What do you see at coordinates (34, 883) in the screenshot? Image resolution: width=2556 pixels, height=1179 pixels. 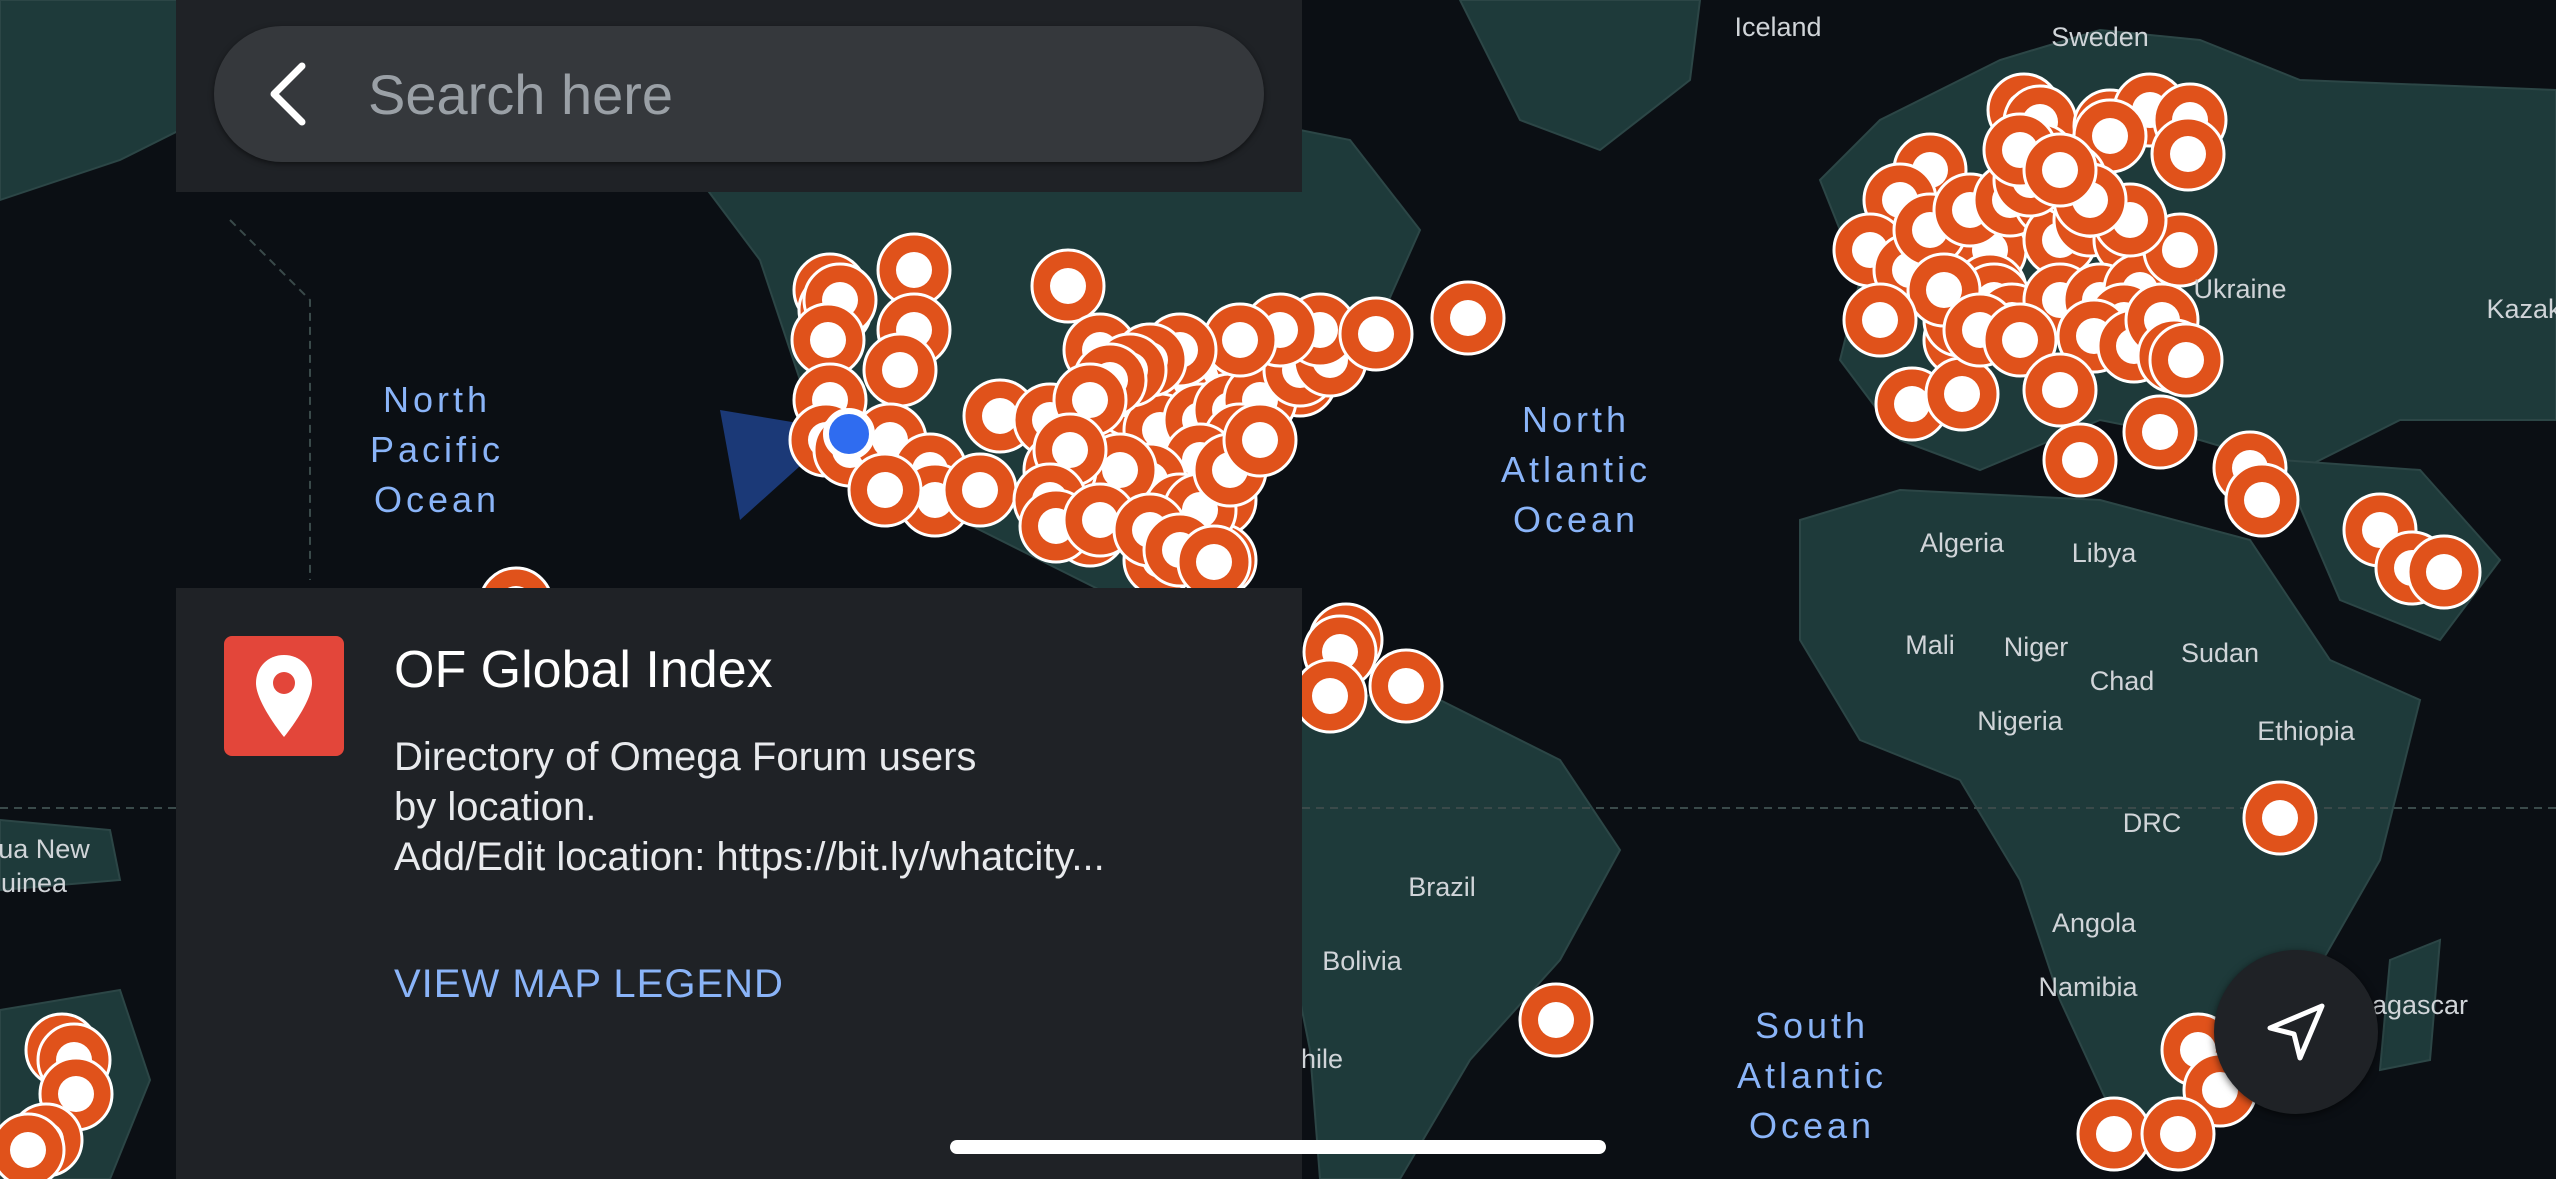 I see `png-label-2: uinea` at bounding box center [34, 883].